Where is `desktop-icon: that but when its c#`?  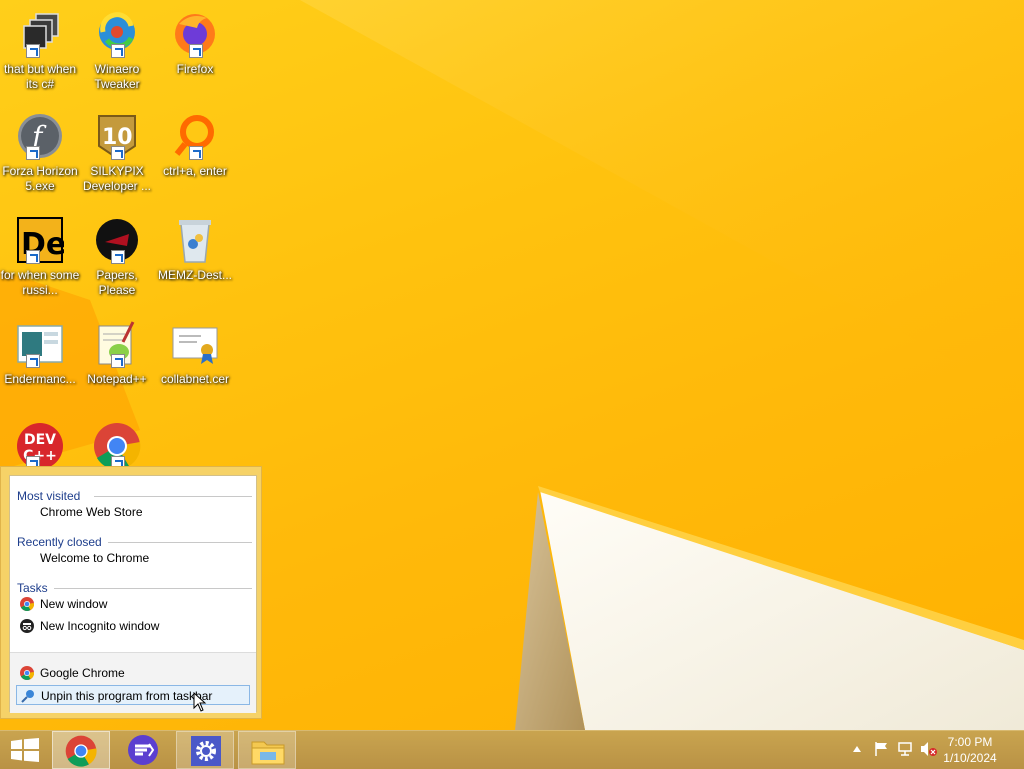
desktop-icon: that but when its c# is located at coordinates (40, 51).